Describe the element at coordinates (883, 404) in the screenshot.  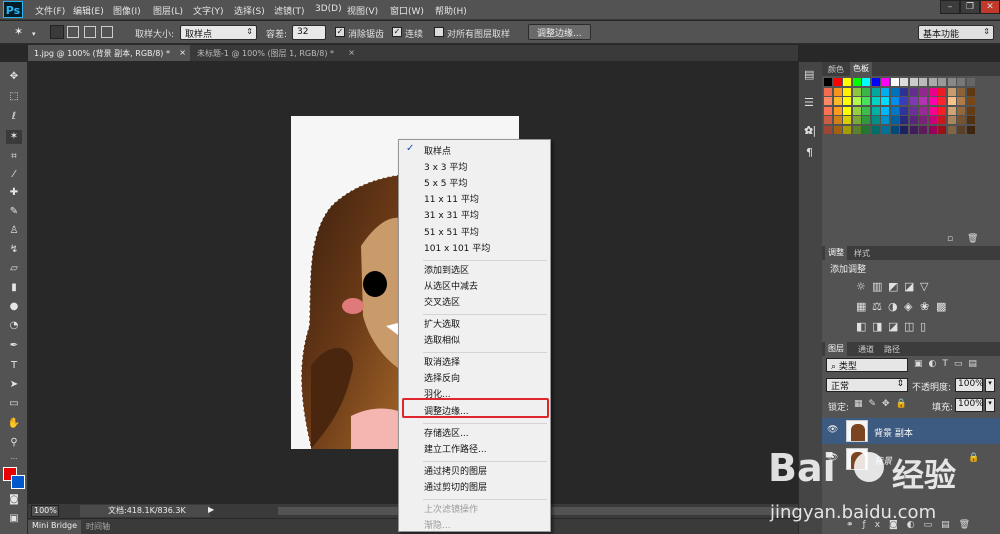
I see `lock-icons: ▦✎✥🔒` at that location.